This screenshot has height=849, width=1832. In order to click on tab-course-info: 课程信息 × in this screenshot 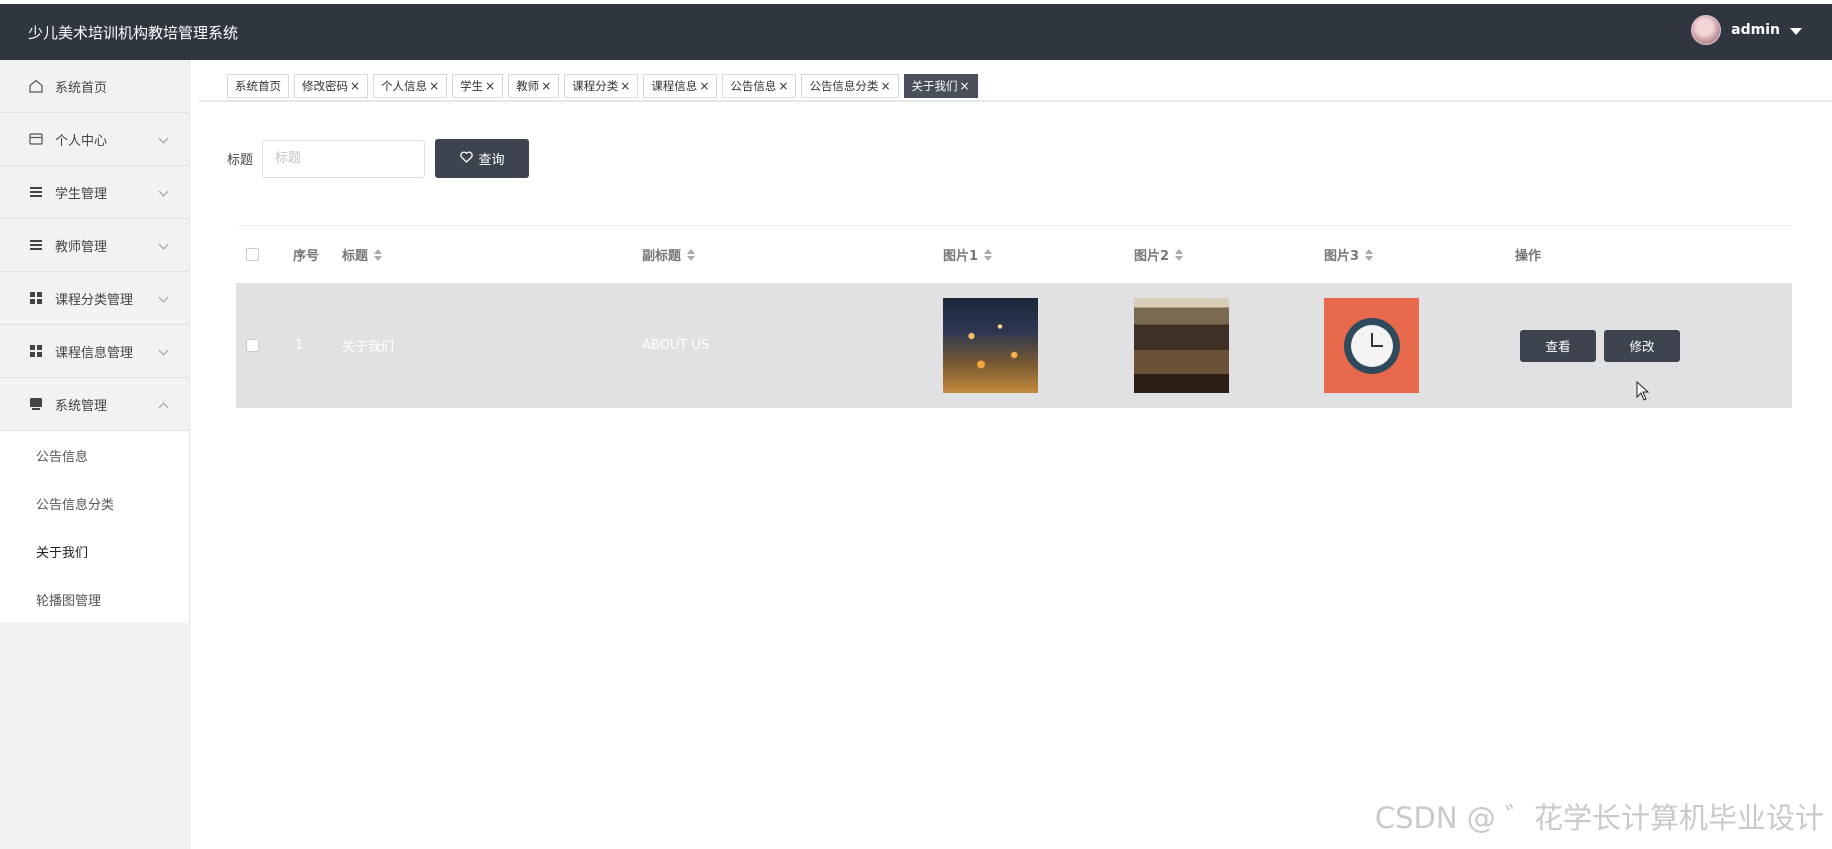, I will do `click(680, 86)`.